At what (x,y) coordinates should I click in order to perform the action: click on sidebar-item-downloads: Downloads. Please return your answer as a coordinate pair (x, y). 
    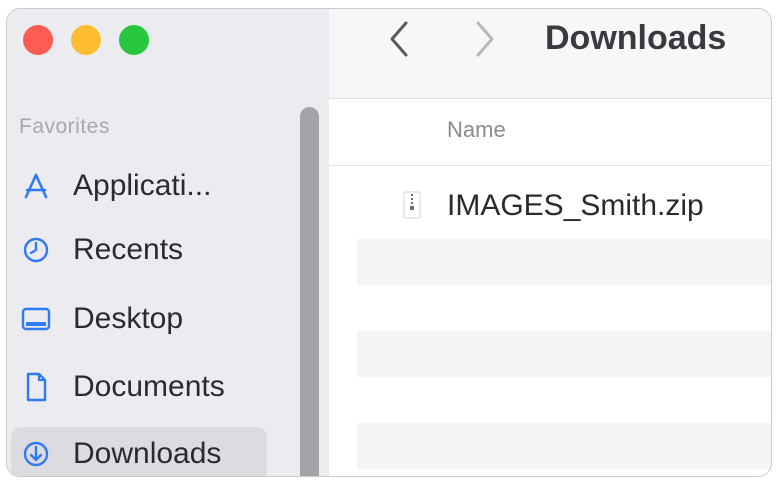
    Looking at the image, I should click on (139, 451).